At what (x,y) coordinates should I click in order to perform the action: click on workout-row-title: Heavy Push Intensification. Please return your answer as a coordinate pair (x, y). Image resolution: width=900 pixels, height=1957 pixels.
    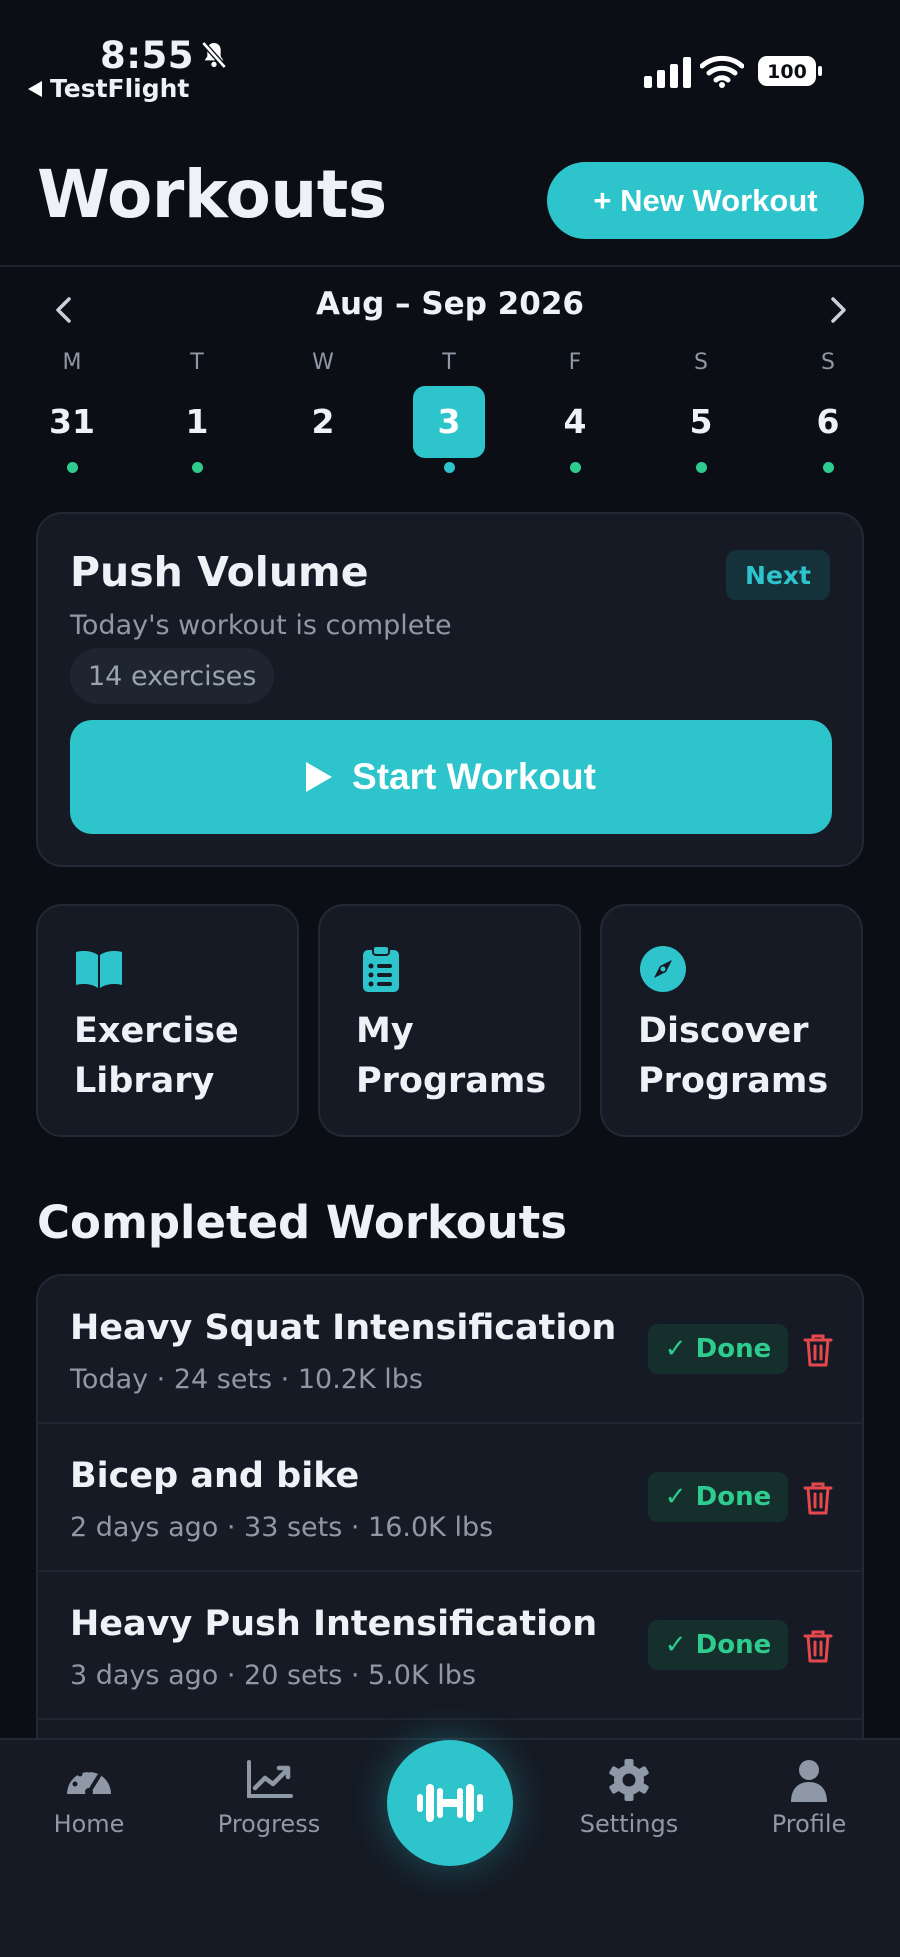
    Looking at the image, I should click on (334, 1624).